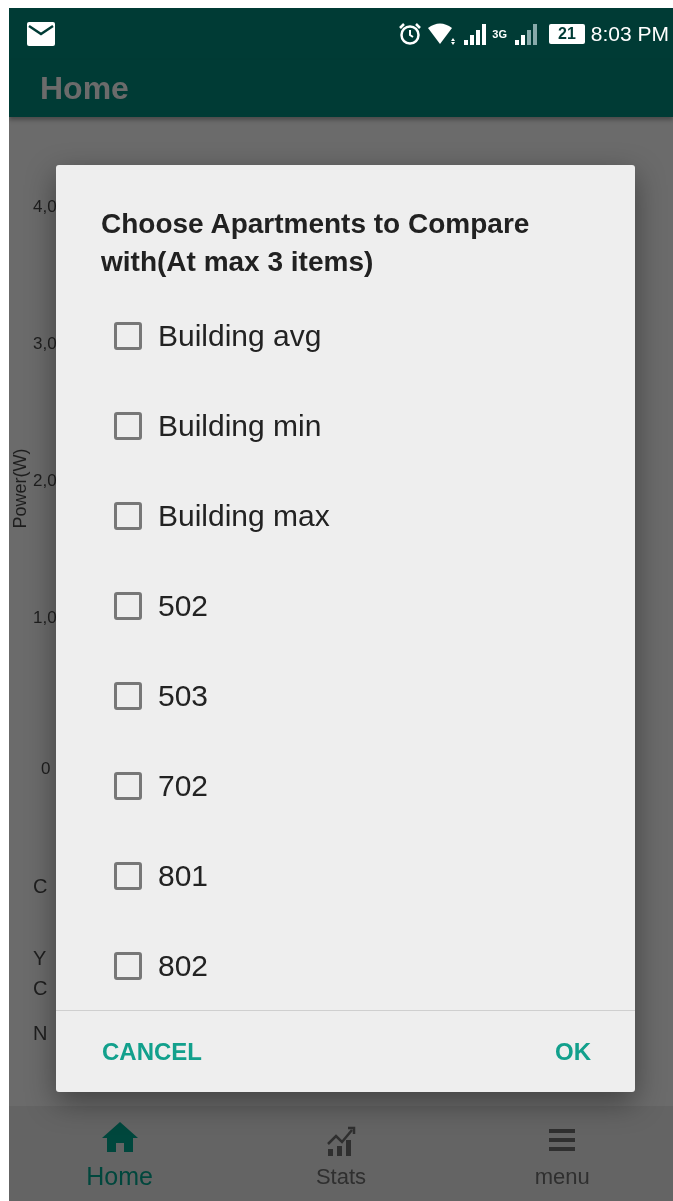 Image resolution: width=673 pixels, height=1201 pixels. Describe the element at coordinates (315, 243) in the screenshot. I see `dialog-title: Choose Apartments to Compare with(At max 3 items)` at that location.